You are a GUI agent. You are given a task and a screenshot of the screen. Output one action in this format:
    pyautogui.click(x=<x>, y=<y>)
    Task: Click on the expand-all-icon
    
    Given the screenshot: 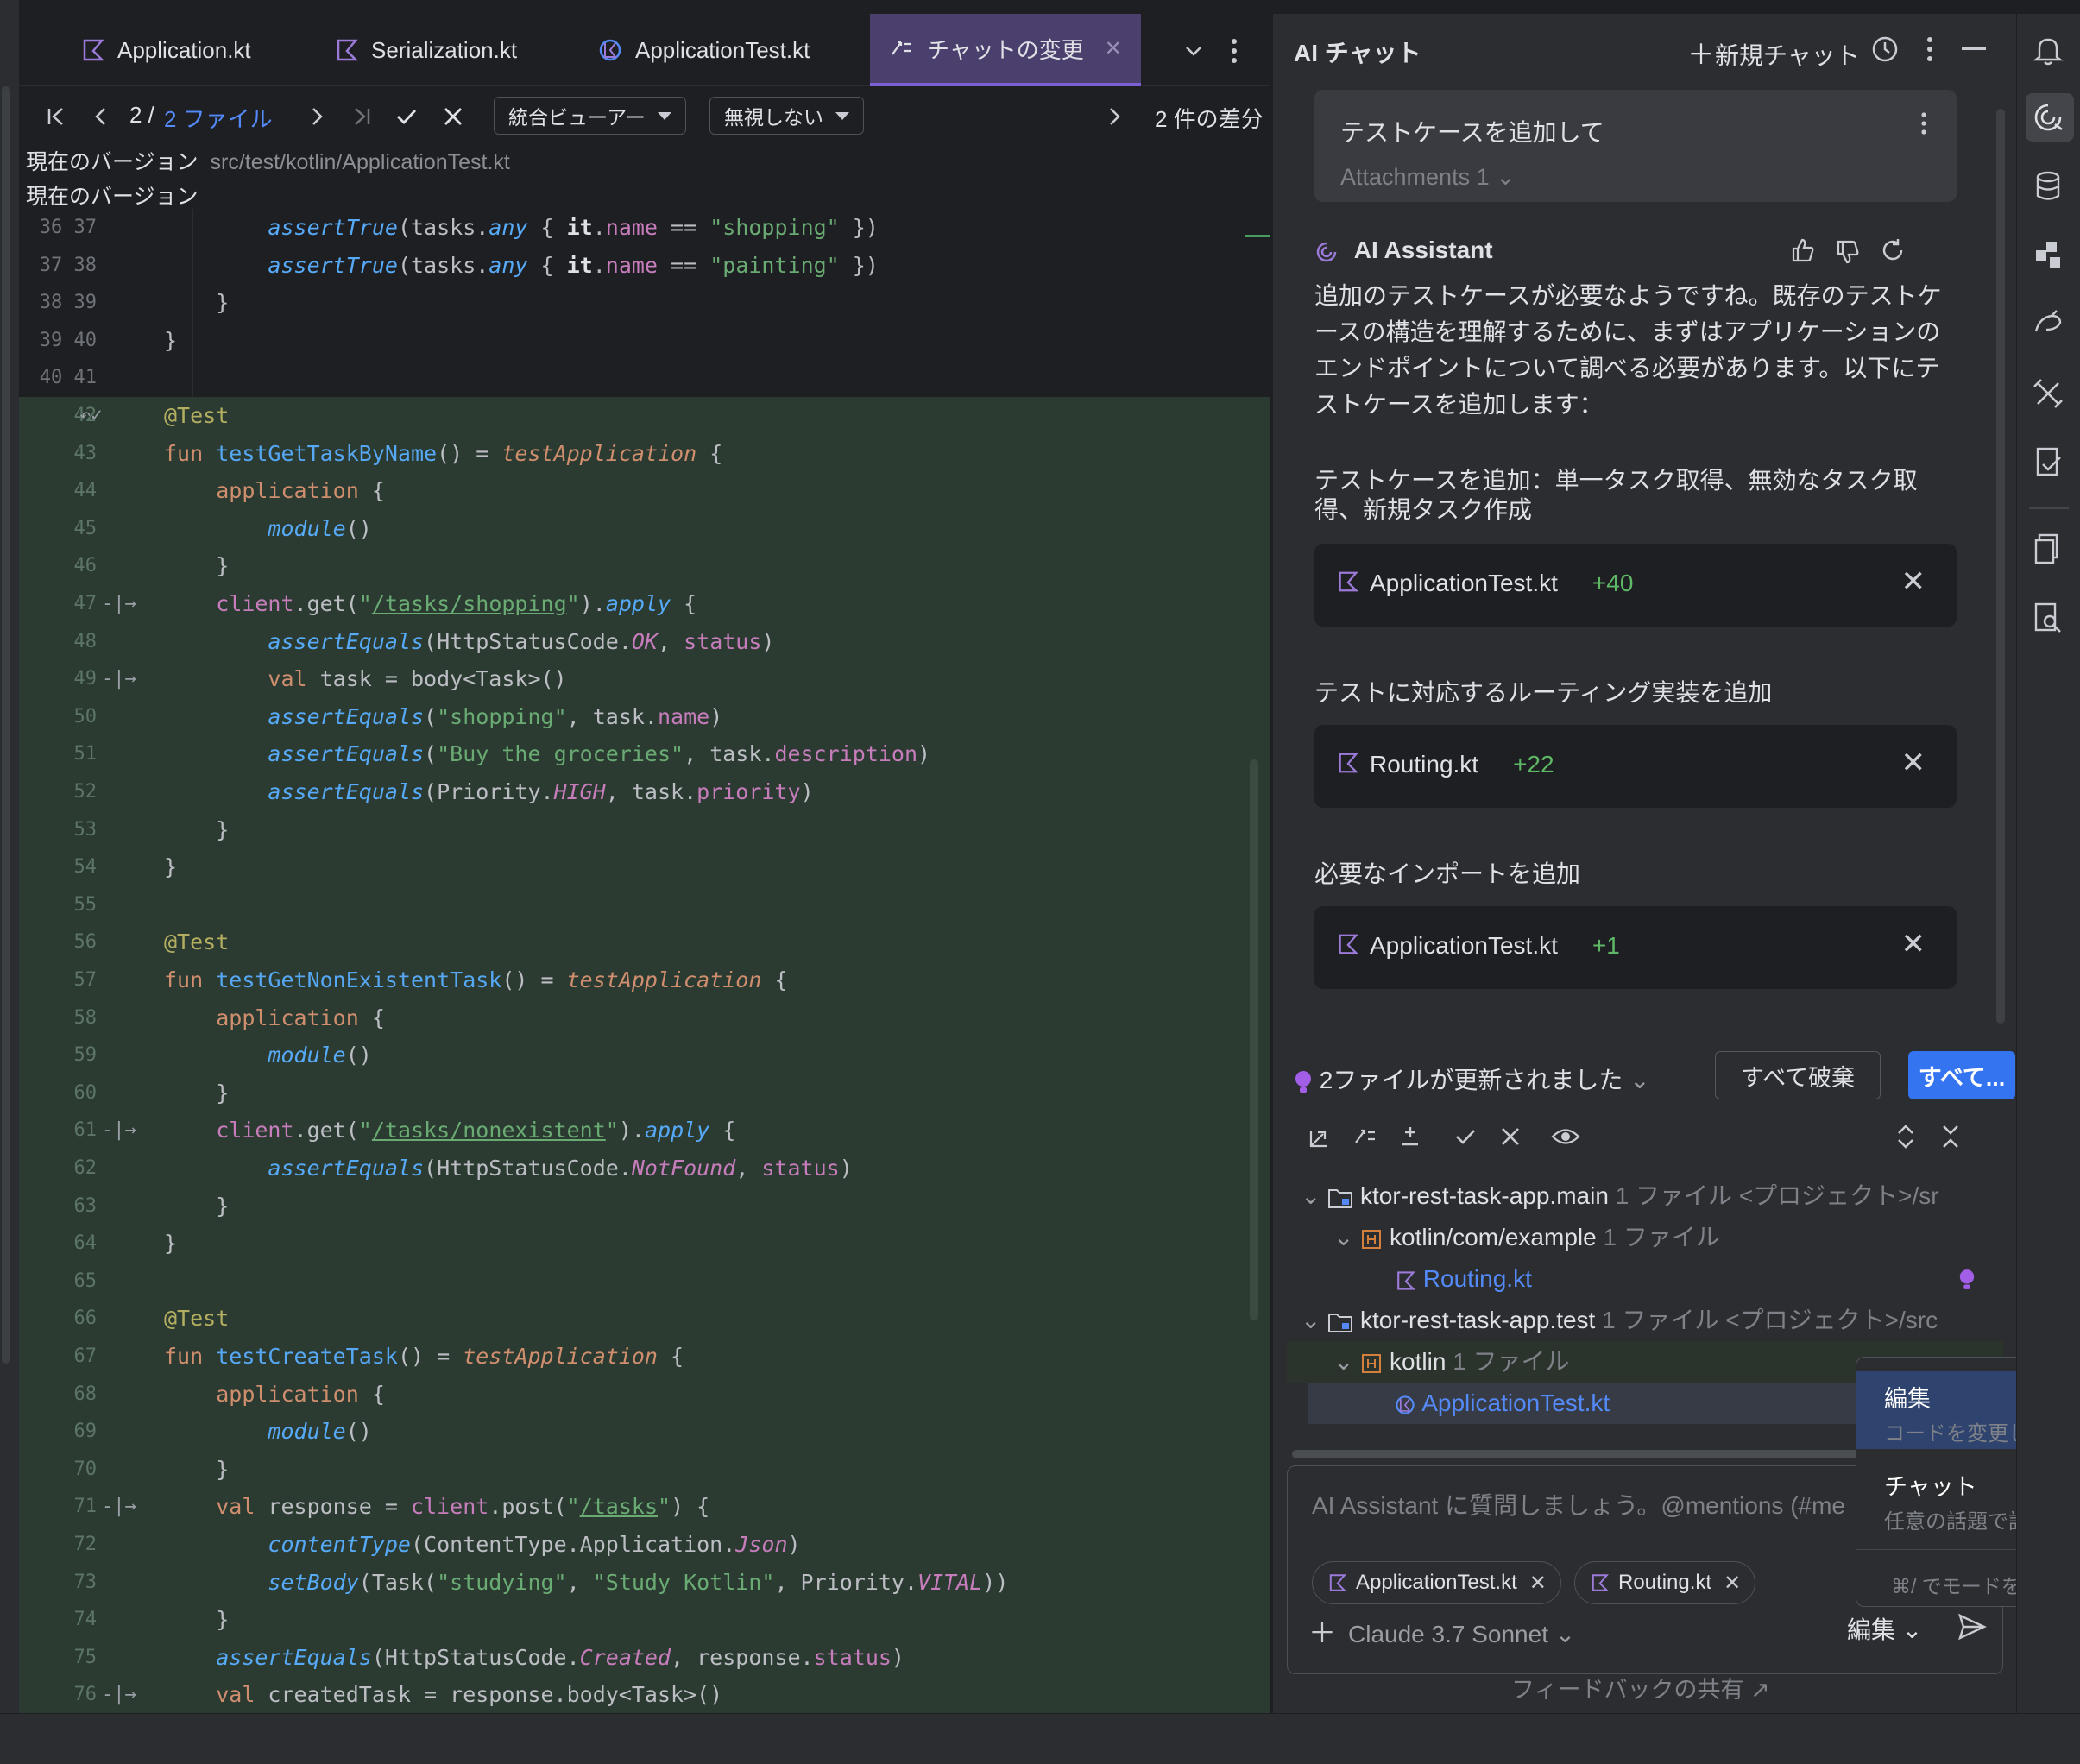 What is the action you would take?
    pyautogui.click(x=1906, y=1137)
    